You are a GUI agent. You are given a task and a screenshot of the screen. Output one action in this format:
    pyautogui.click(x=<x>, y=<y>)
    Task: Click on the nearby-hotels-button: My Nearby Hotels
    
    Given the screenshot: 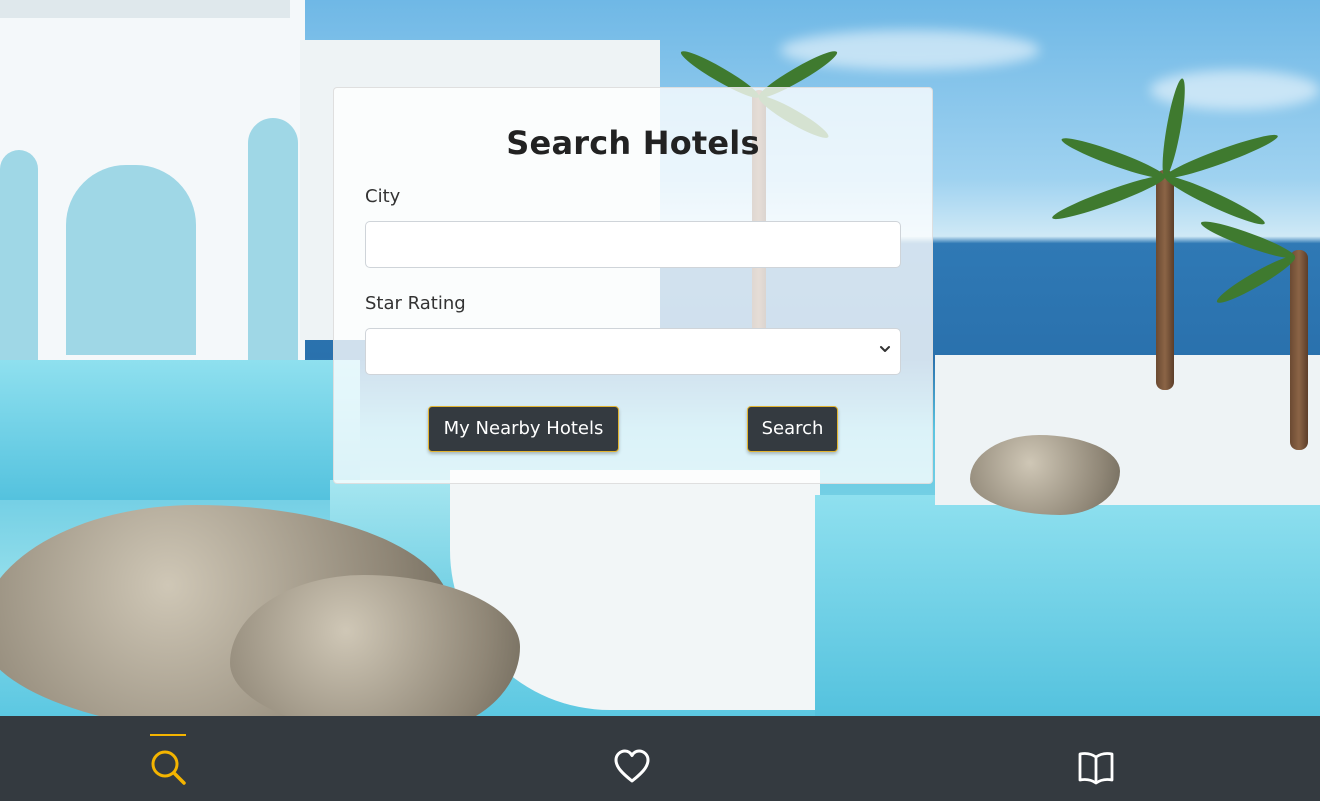 What is the action you would take?
    pyautogui.click(x=523, y=429)
    